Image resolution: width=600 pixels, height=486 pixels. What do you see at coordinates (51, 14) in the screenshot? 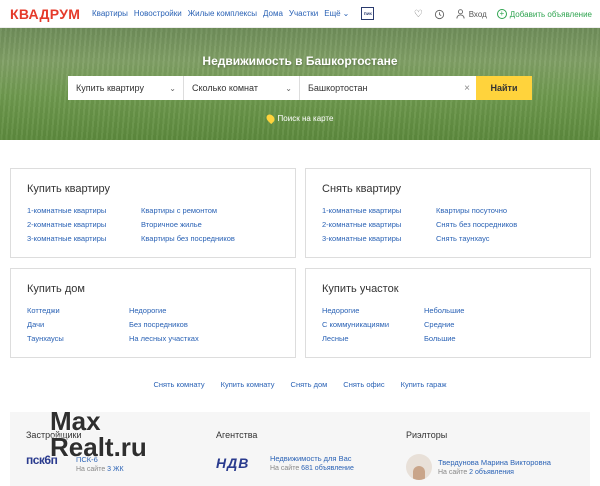
I see `logo: КВАДРУМ` at bounding box center [51, 14].